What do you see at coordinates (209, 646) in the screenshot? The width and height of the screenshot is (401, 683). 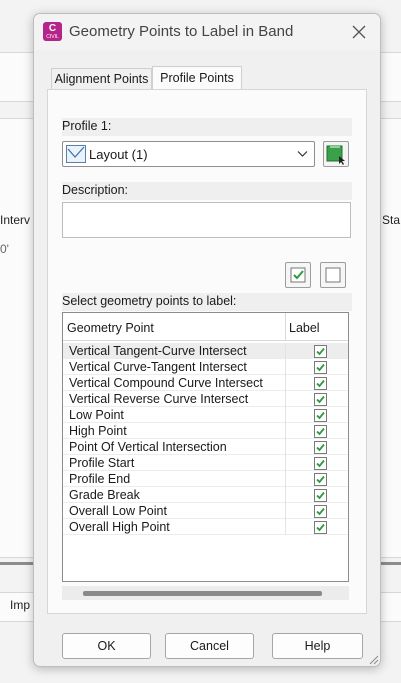 I see `cancel-button: Cancel` at bounding box center [209, 646].